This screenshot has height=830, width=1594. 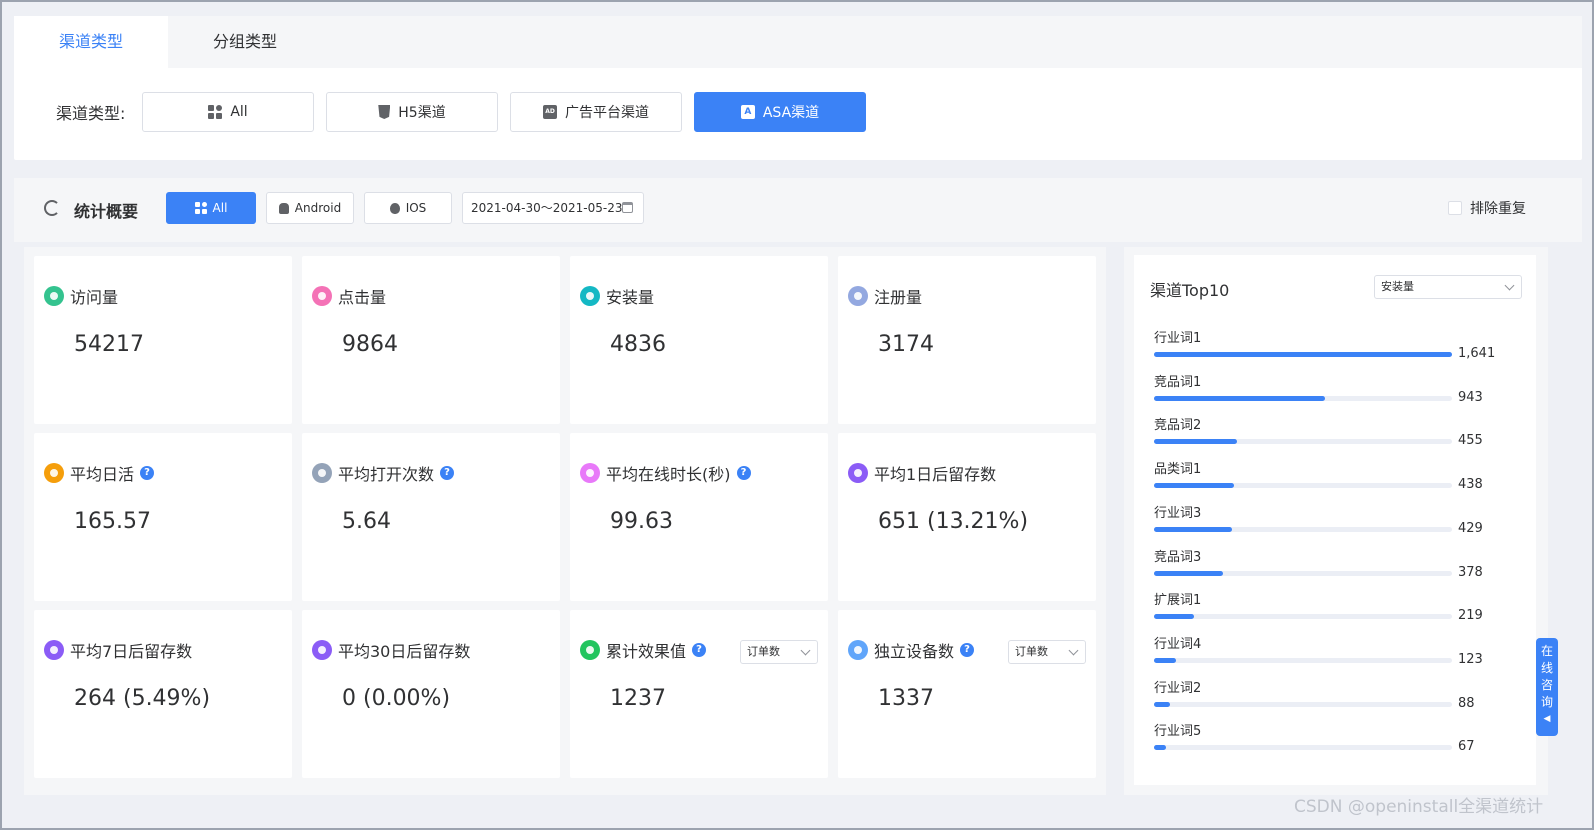 What do you see at coordinates (1455, 208) in the screenshot?
I see `dedup-checkbox` at bounding box center [1455, 208].